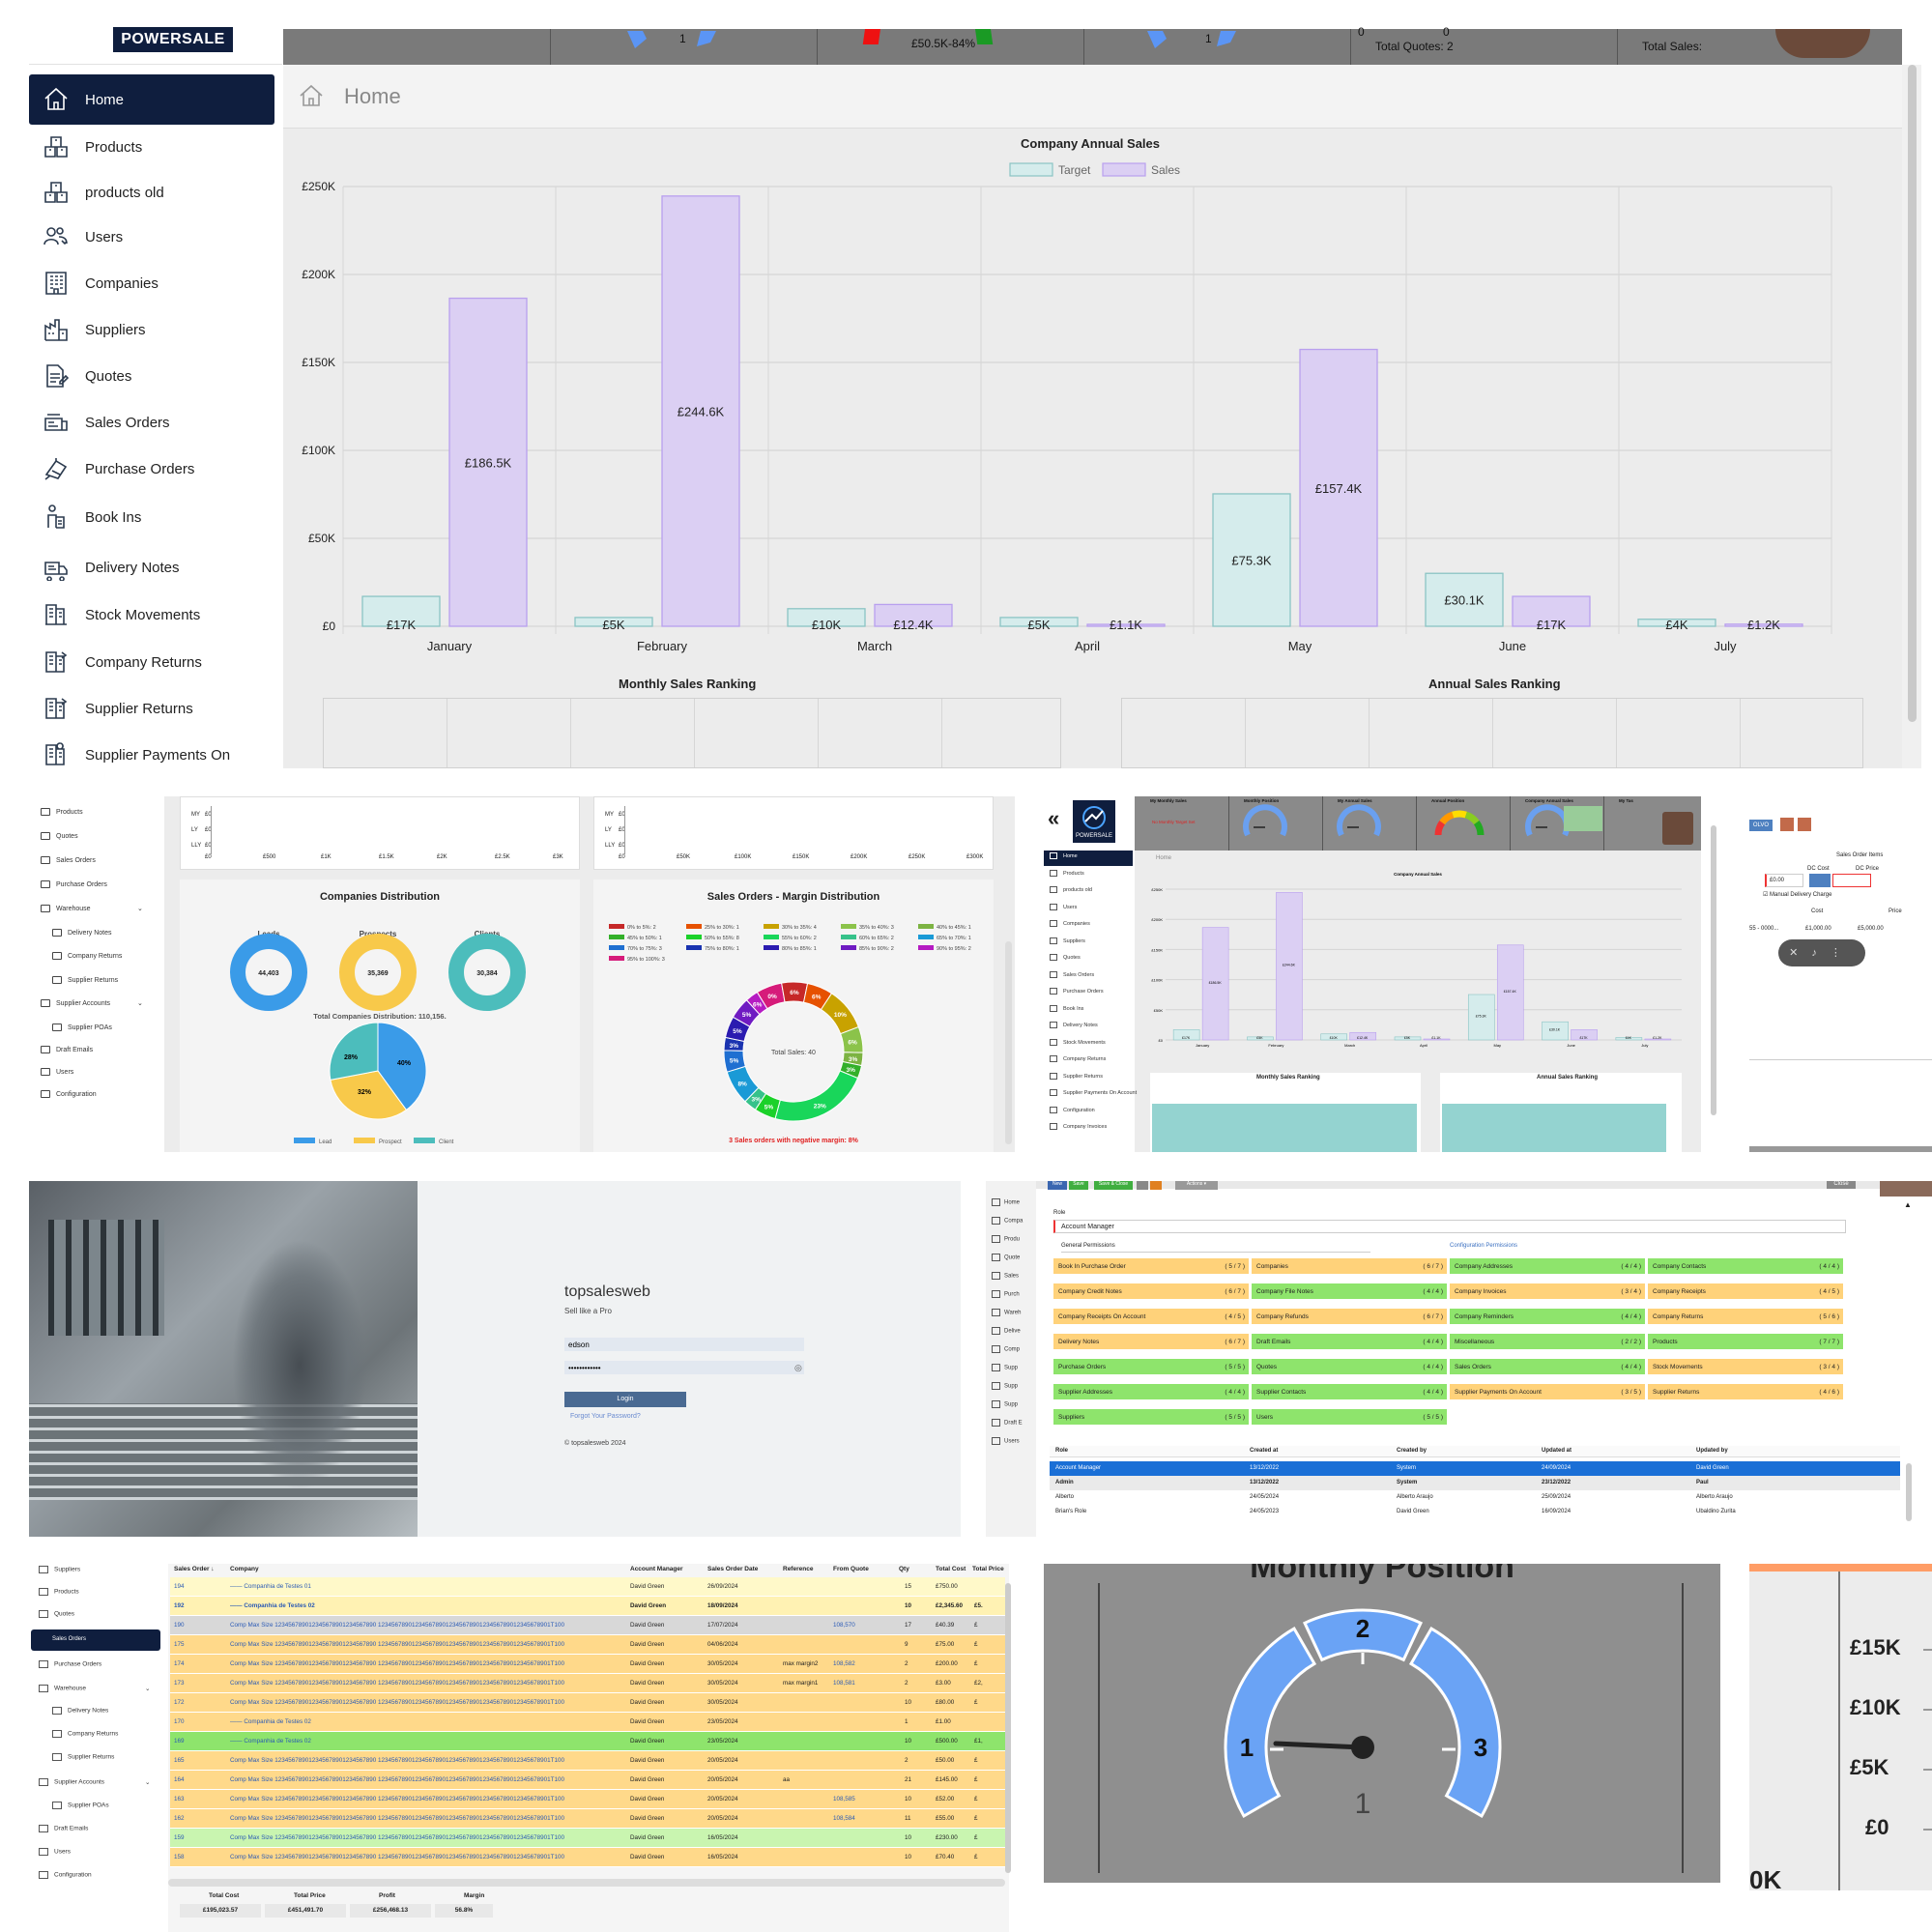  Describe the element at coordinates (1483, 1246) in the screenshot. I see `tab-configuration-permissions: Configuration Permissions` at that location.